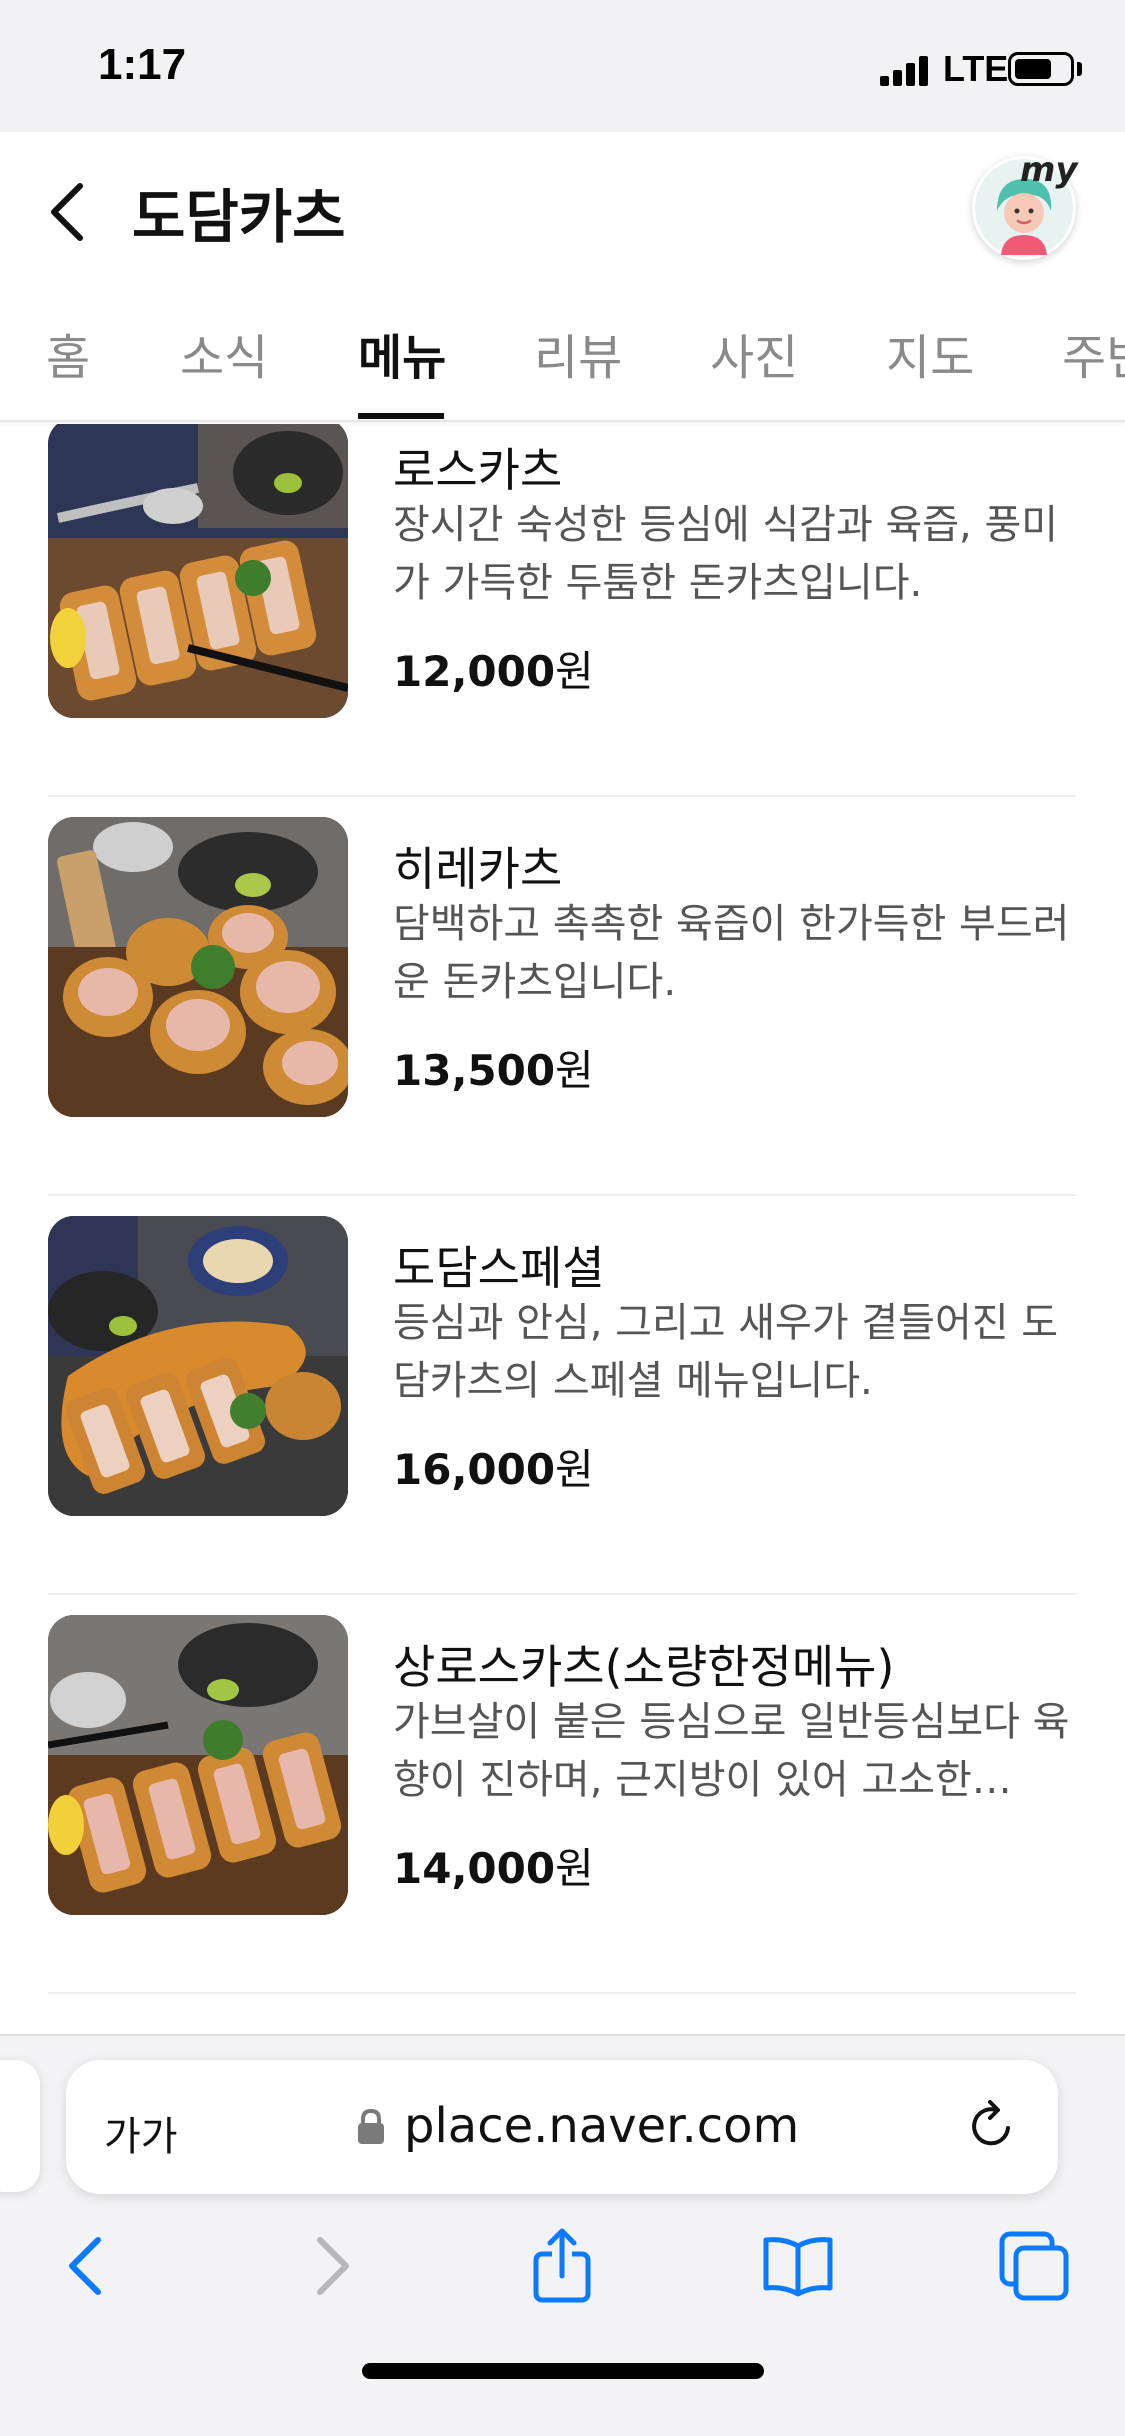  Describe the element at coordinates (20, 2126) in the screenshot. I see `previous-tab-preview` at that location.